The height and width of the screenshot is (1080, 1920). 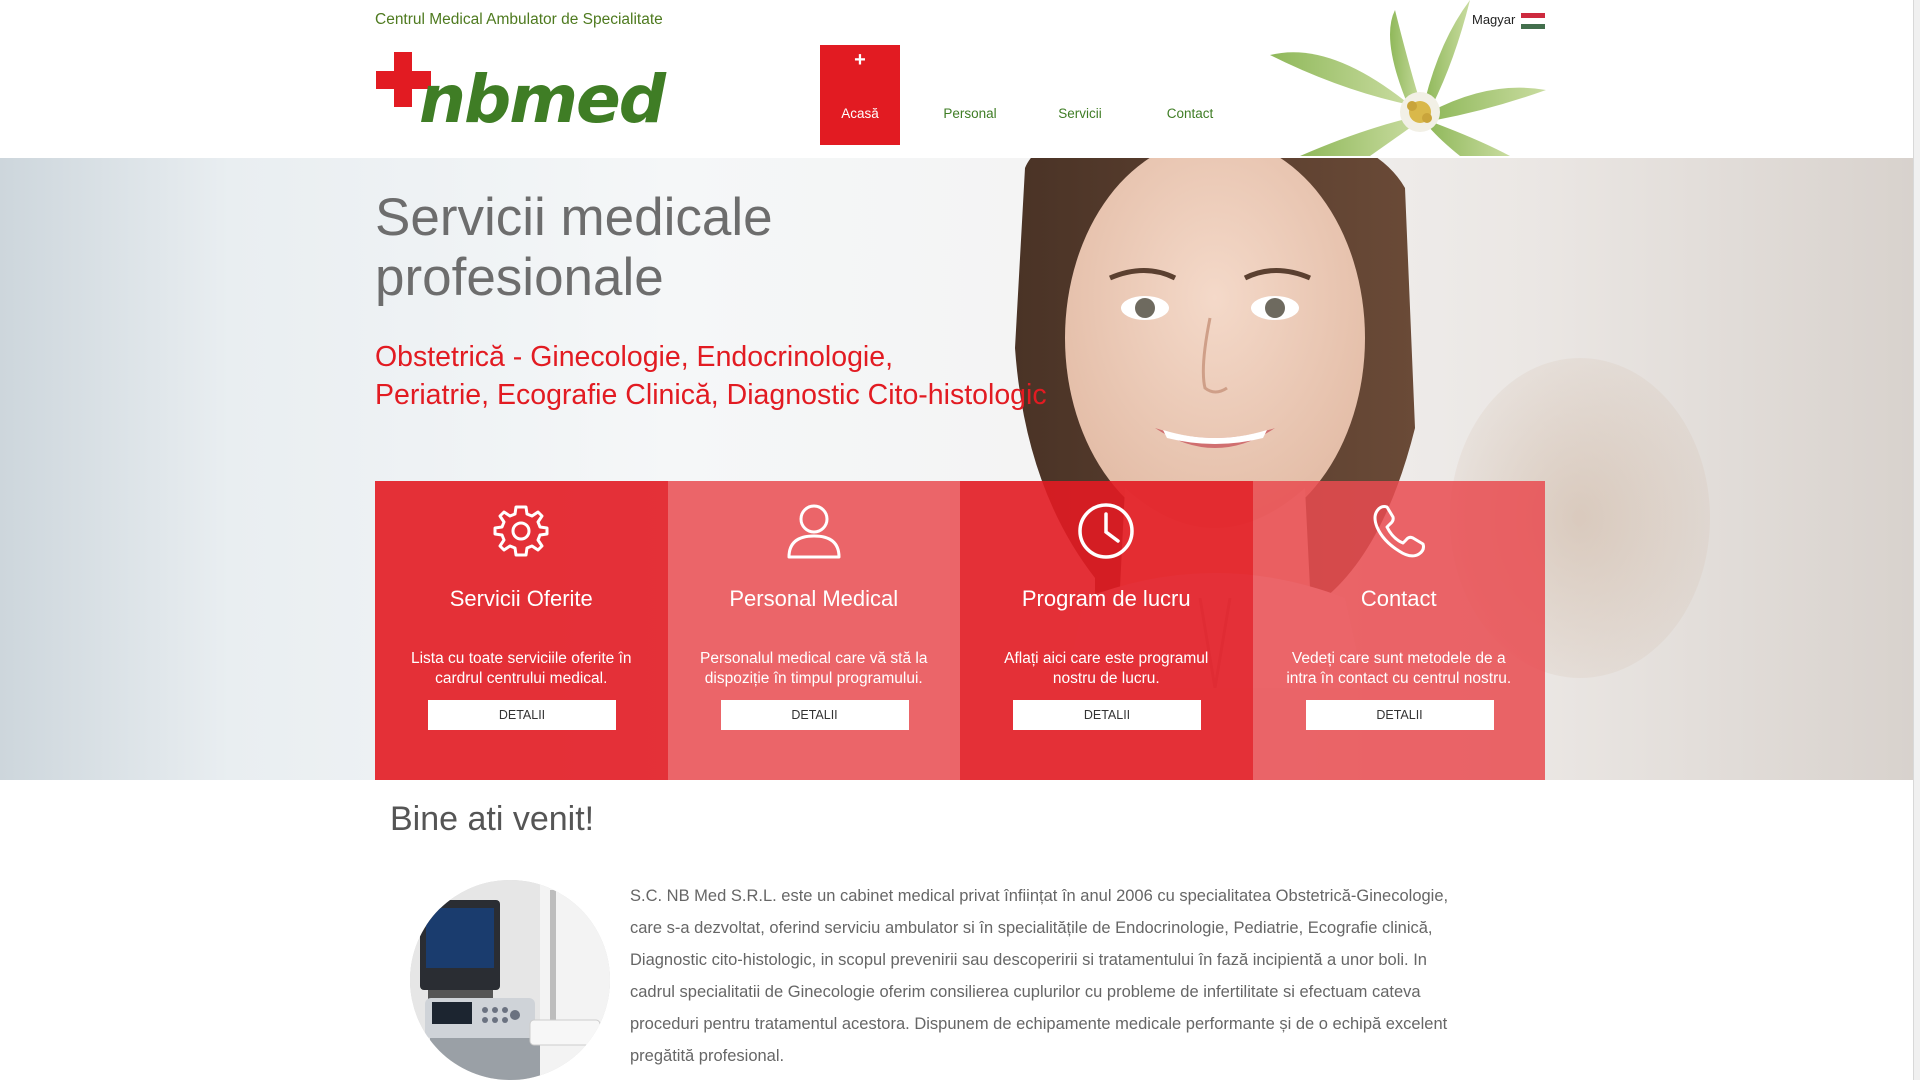 I want to click on hero-title-line: profesionale, so click(x=519, y=277).